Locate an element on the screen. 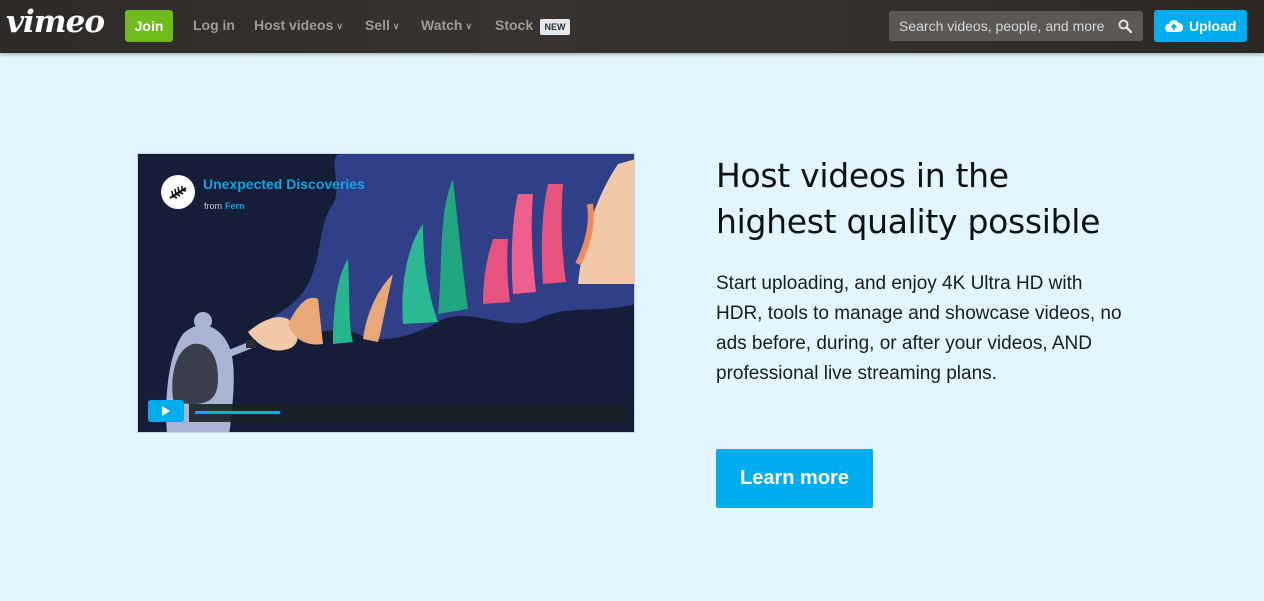  play-button is located at coordinates (166, 411).